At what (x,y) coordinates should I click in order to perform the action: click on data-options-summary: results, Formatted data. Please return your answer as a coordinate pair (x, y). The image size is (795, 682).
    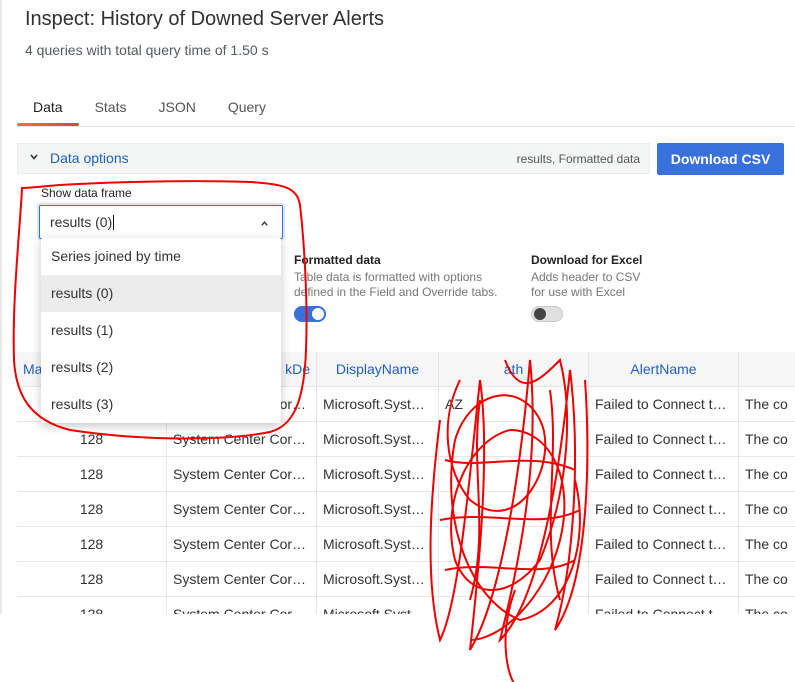
    Looking at the image, I should click on (578, 159).